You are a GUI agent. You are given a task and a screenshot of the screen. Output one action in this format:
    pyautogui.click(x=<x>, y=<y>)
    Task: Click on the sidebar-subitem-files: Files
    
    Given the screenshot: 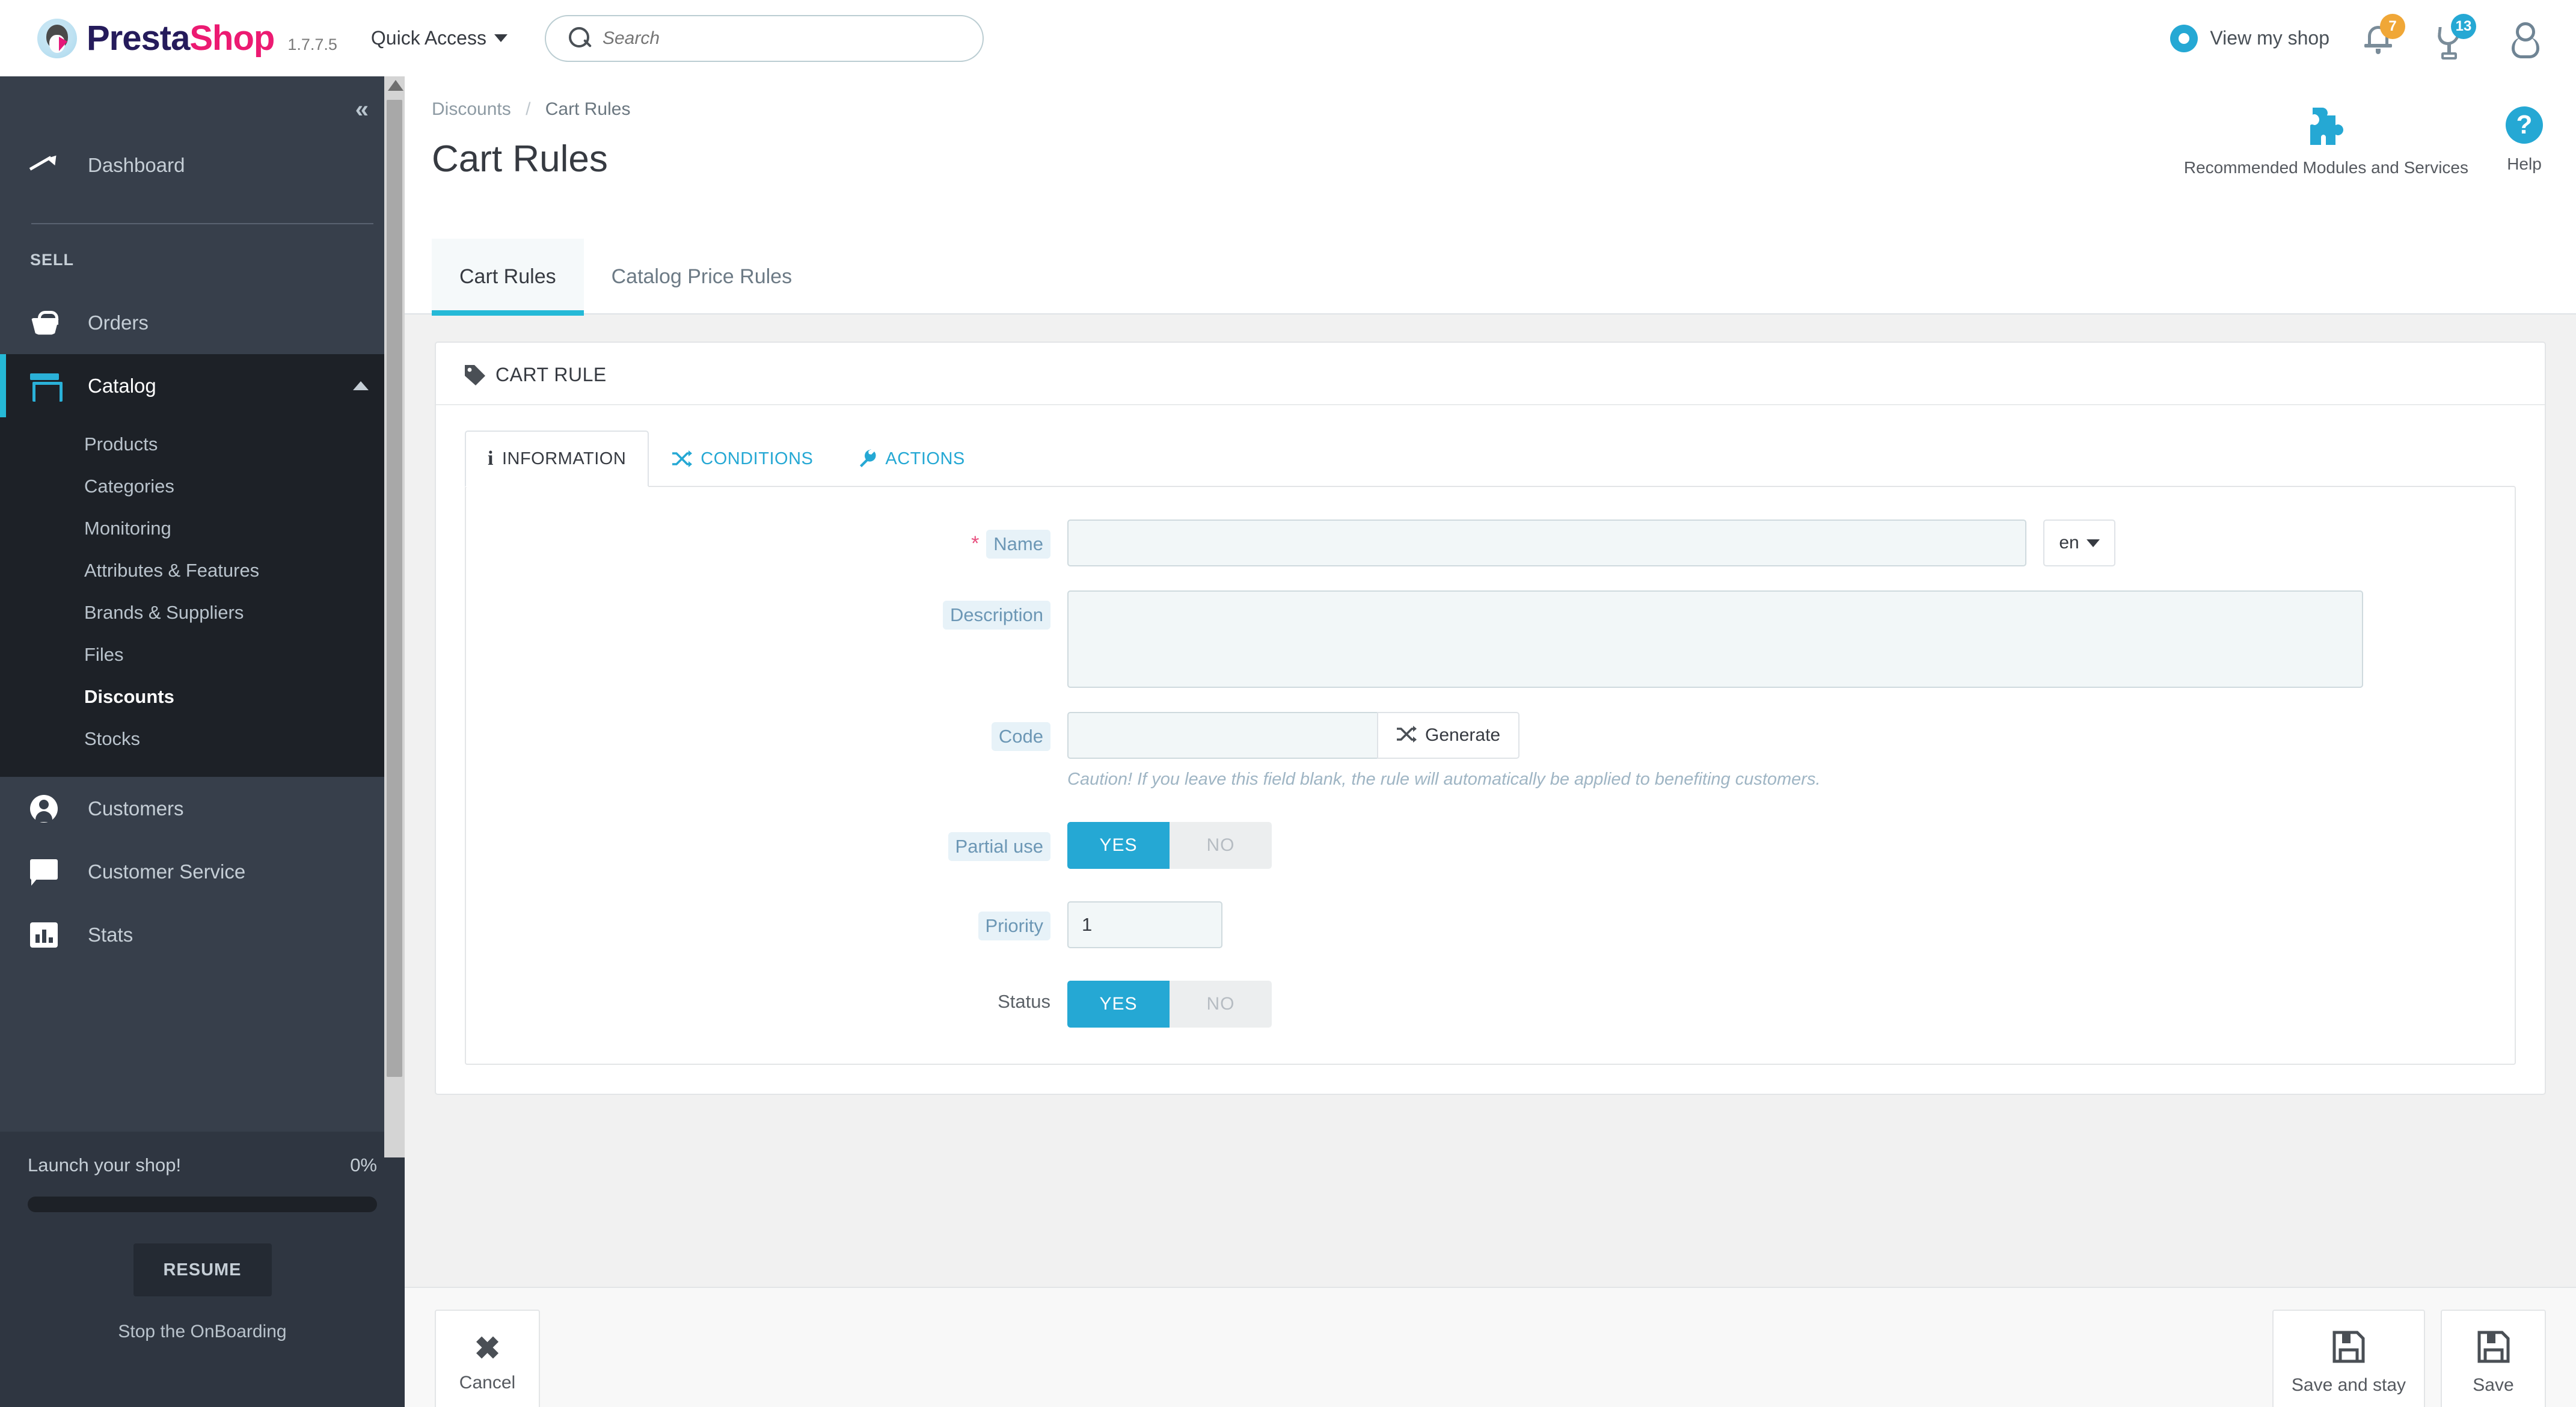 What is the action you would take?
    pyautogui.click(x=202, y=655)
    